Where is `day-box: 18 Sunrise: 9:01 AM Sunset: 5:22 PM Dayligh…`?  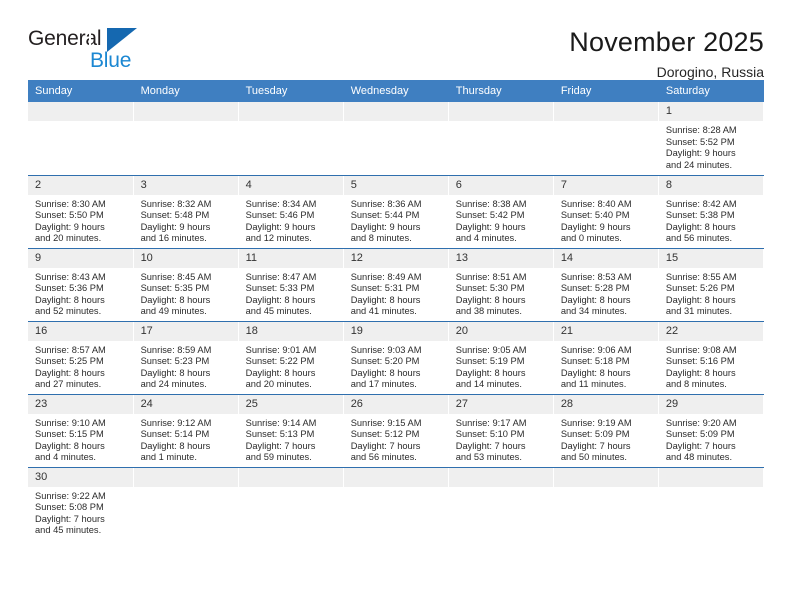
day-box: 18 Sunrise: 9:01 AM Sunset: 5:22 PM Dayligh… is located at coordinates (290, 357).